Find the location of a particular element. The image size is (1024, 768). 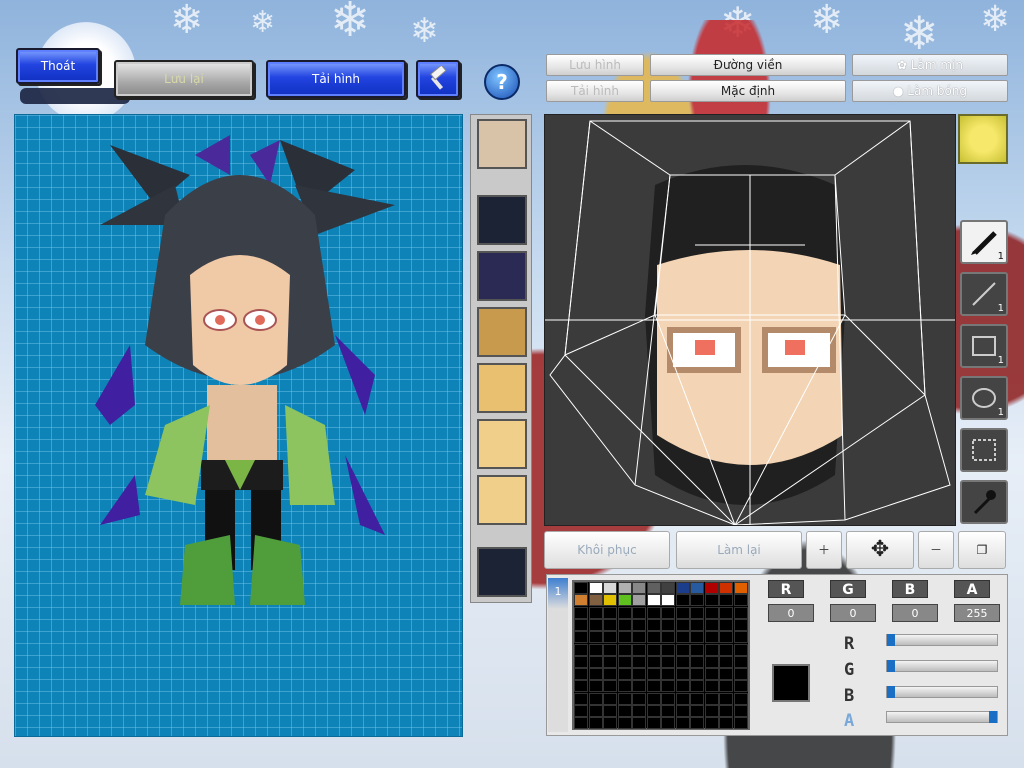

exit-button: Thoát is located at coordinates (58, 66).